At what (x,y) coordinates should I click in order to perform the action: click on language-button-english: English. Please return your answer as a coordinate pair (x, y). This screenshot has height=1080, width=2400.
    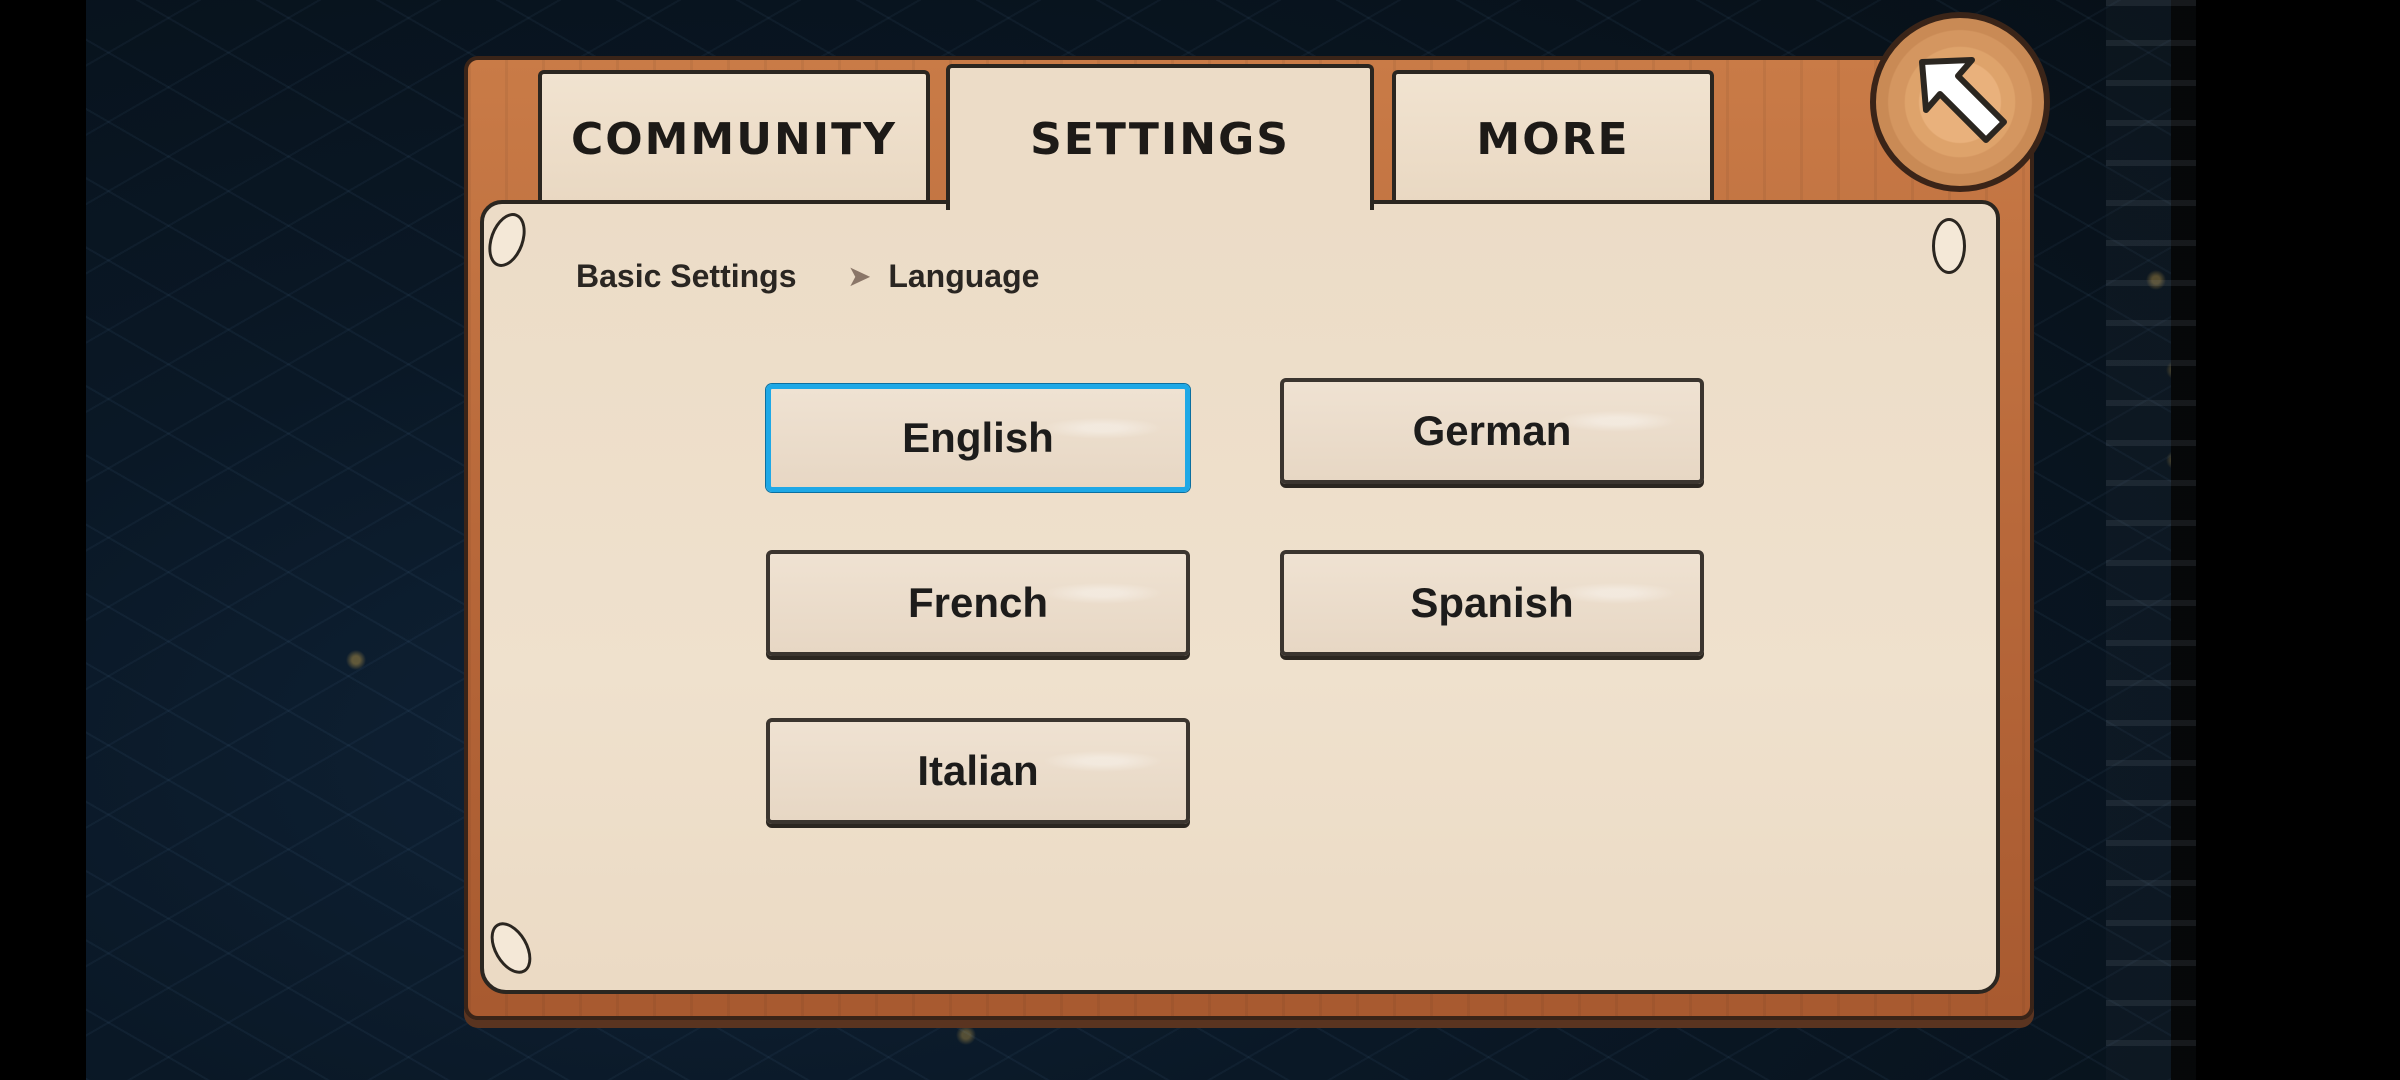
    Looking at the image, I should click on (978, 438).